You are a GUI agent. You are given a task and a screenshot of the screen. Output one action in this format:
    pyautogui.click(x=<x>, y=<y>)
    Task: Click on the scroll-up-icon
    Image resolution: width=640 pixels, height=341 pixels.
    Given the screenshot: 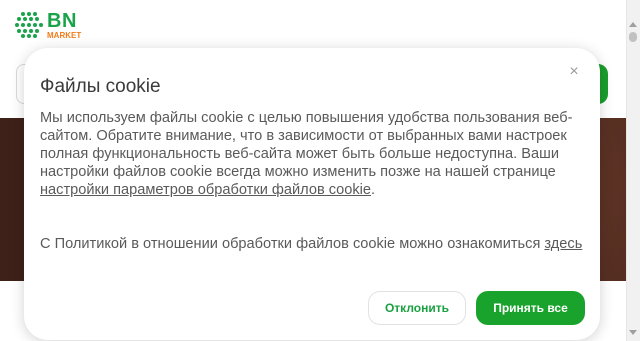 What is the action you would take?
    pyautogui.click(x=633, y=24)
    